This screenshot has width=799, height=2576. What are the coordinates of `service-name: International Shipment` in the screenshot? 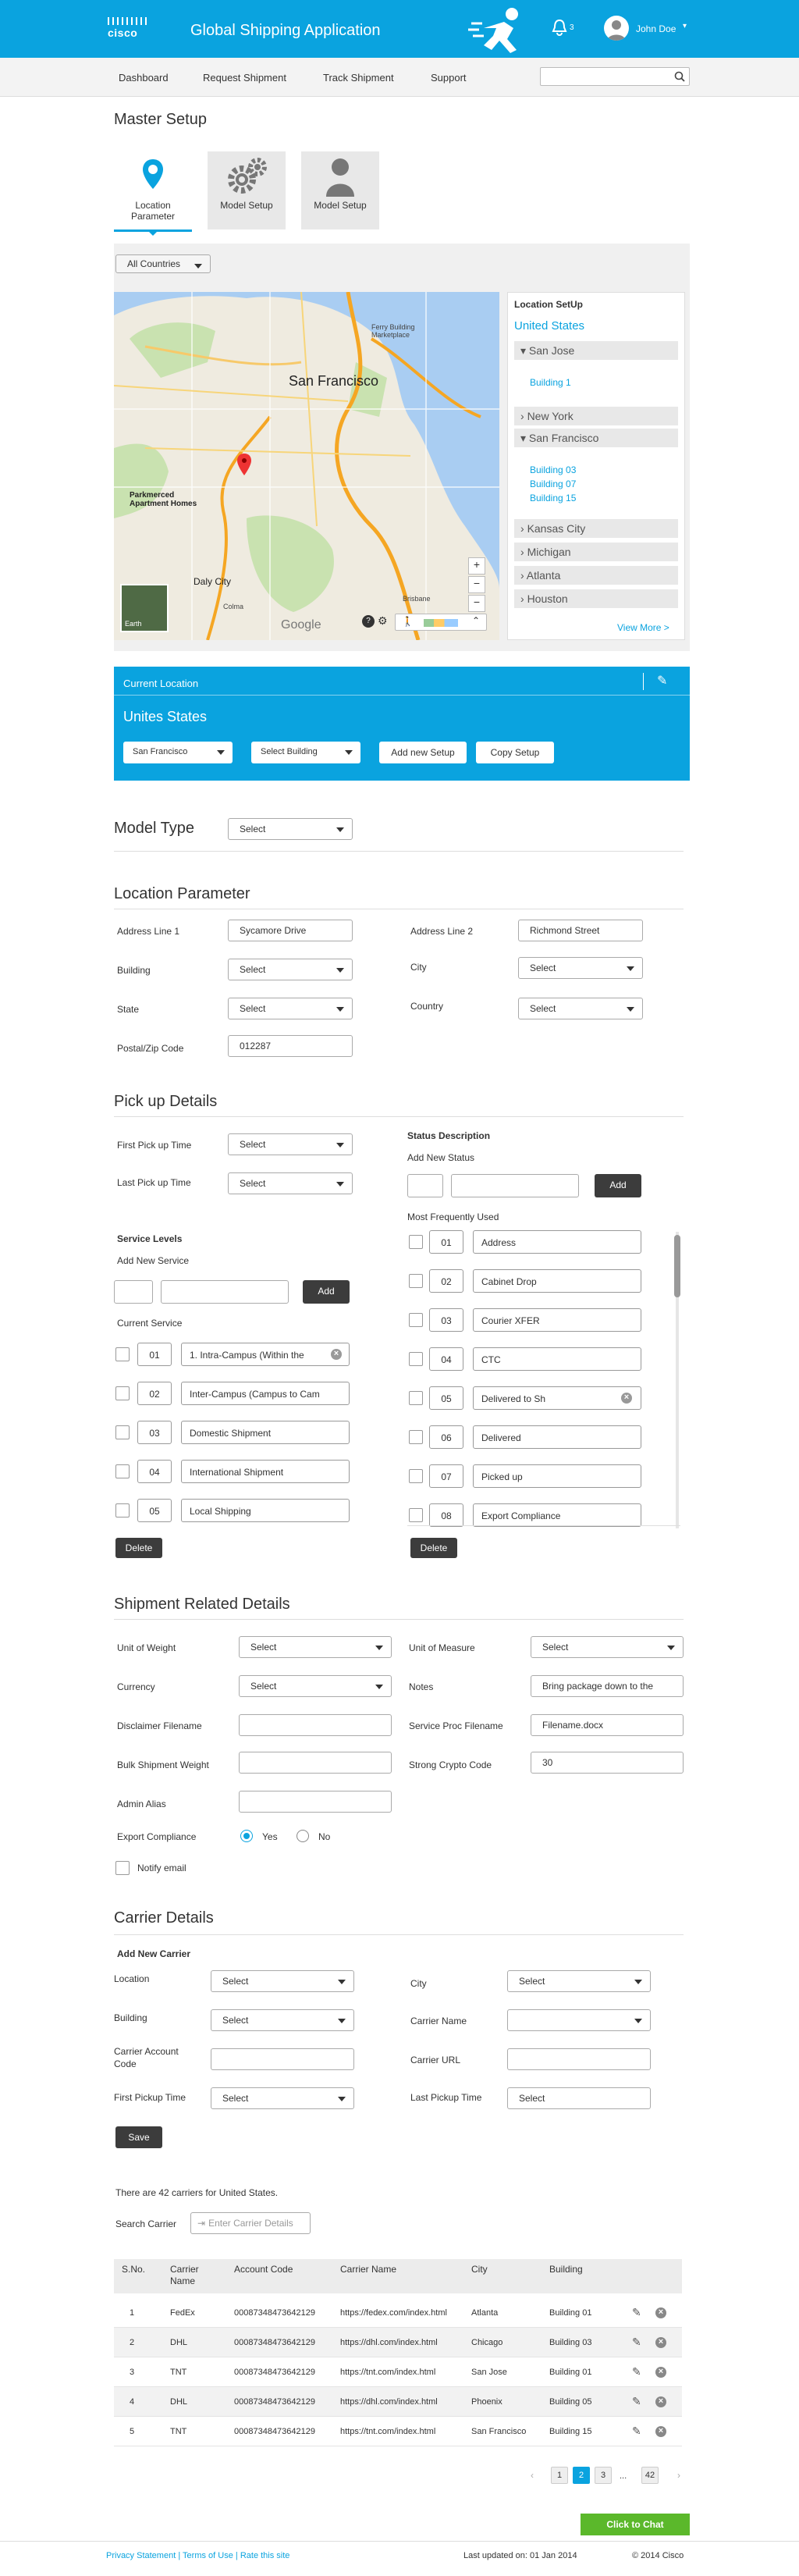 It's located at (265, 1471).